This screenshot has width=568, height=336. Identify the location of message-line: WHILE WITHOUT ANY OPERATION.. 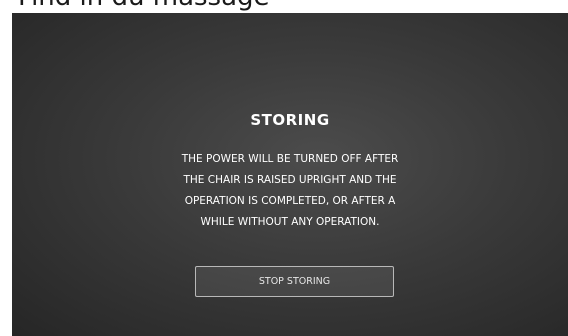
(290, 222).